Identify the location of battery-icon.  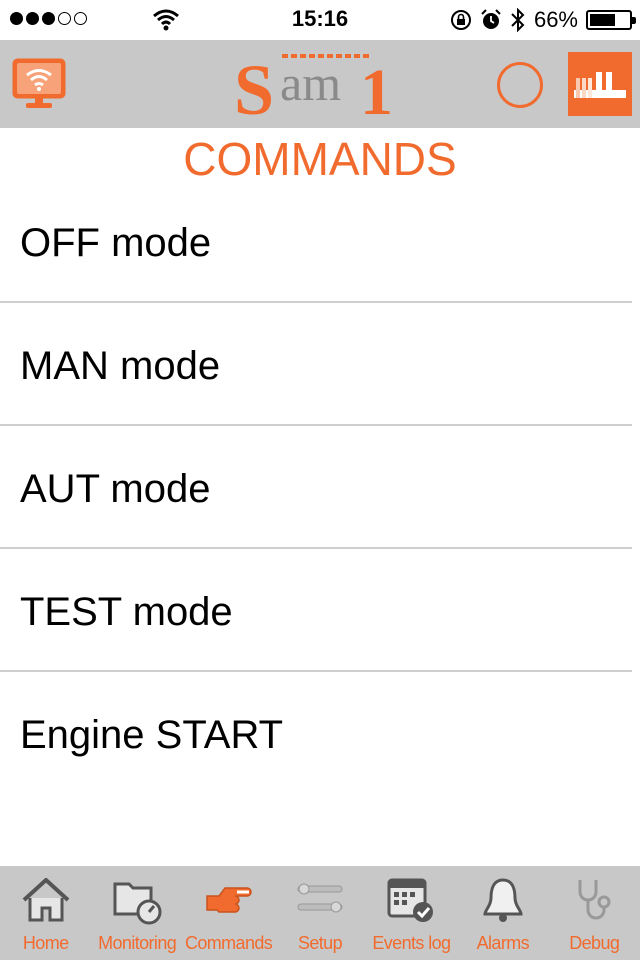
(611, 20).